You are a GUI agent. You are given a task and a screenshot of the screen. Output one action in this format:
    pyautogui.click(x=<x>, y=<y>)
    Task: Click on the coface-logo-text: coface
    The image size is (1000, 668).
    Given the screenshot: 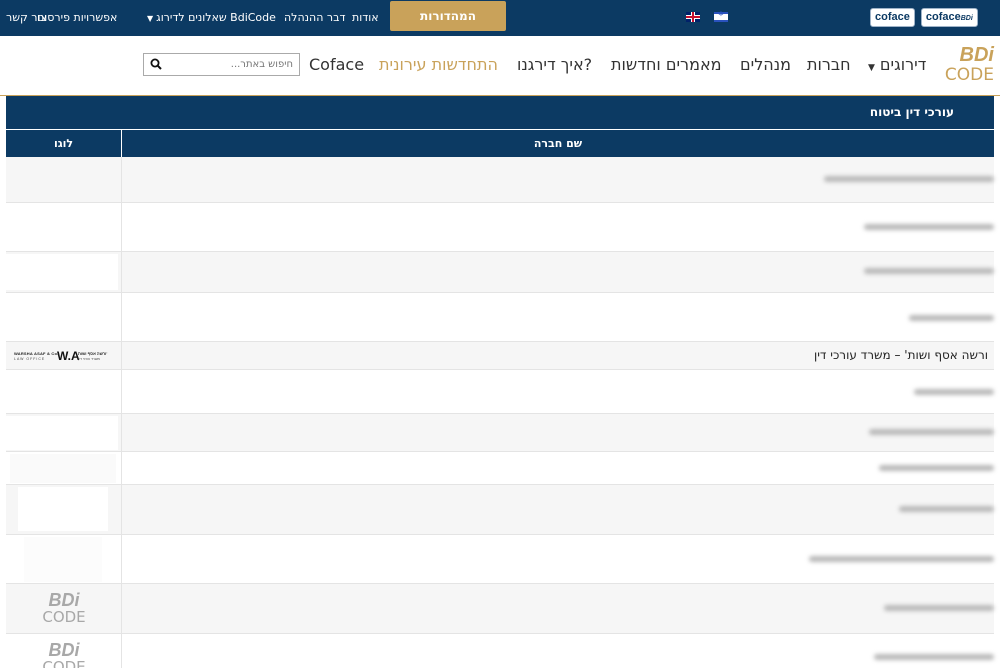 What is the action you would take?
    pyautogui.click(x=892, y=17)
    